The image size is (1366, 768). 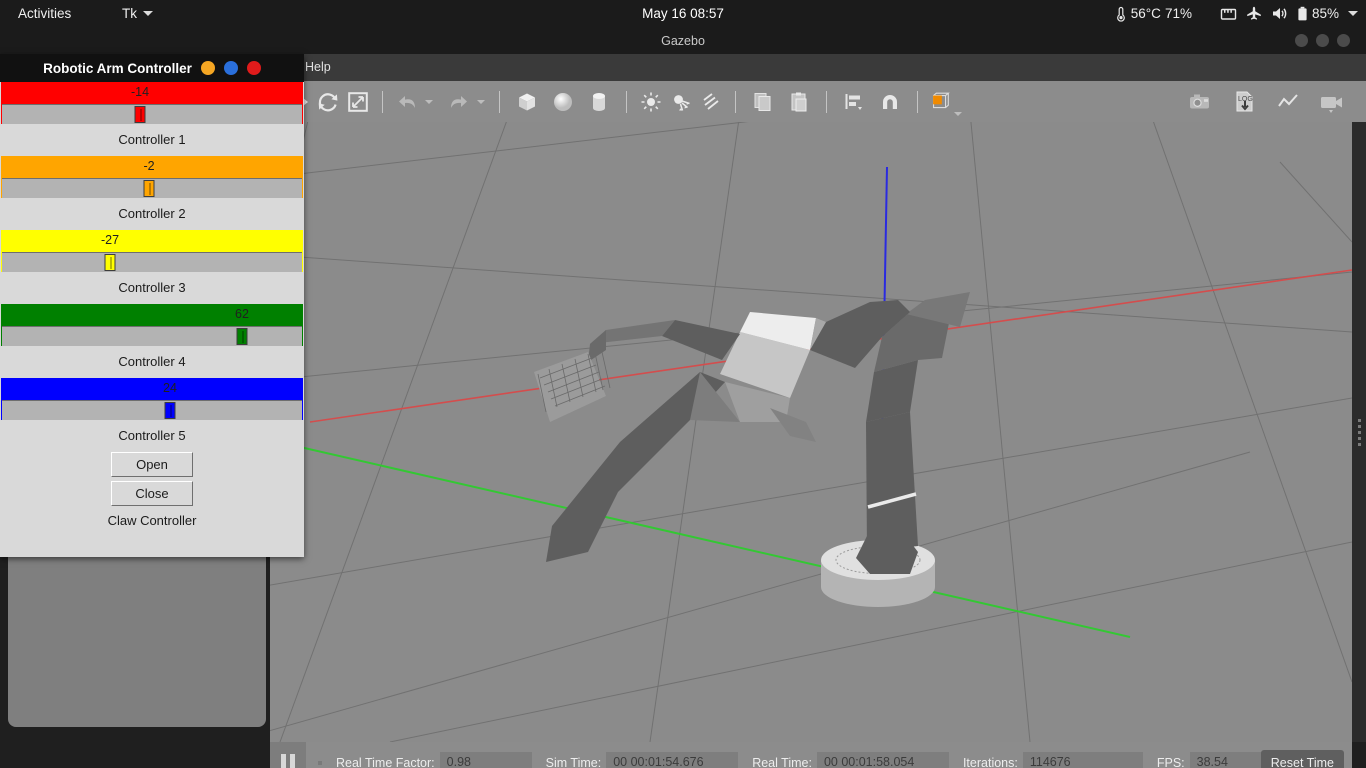 I want to click on gazebo-toolbar-right-group: LOG, so click(x=1267, y=102).